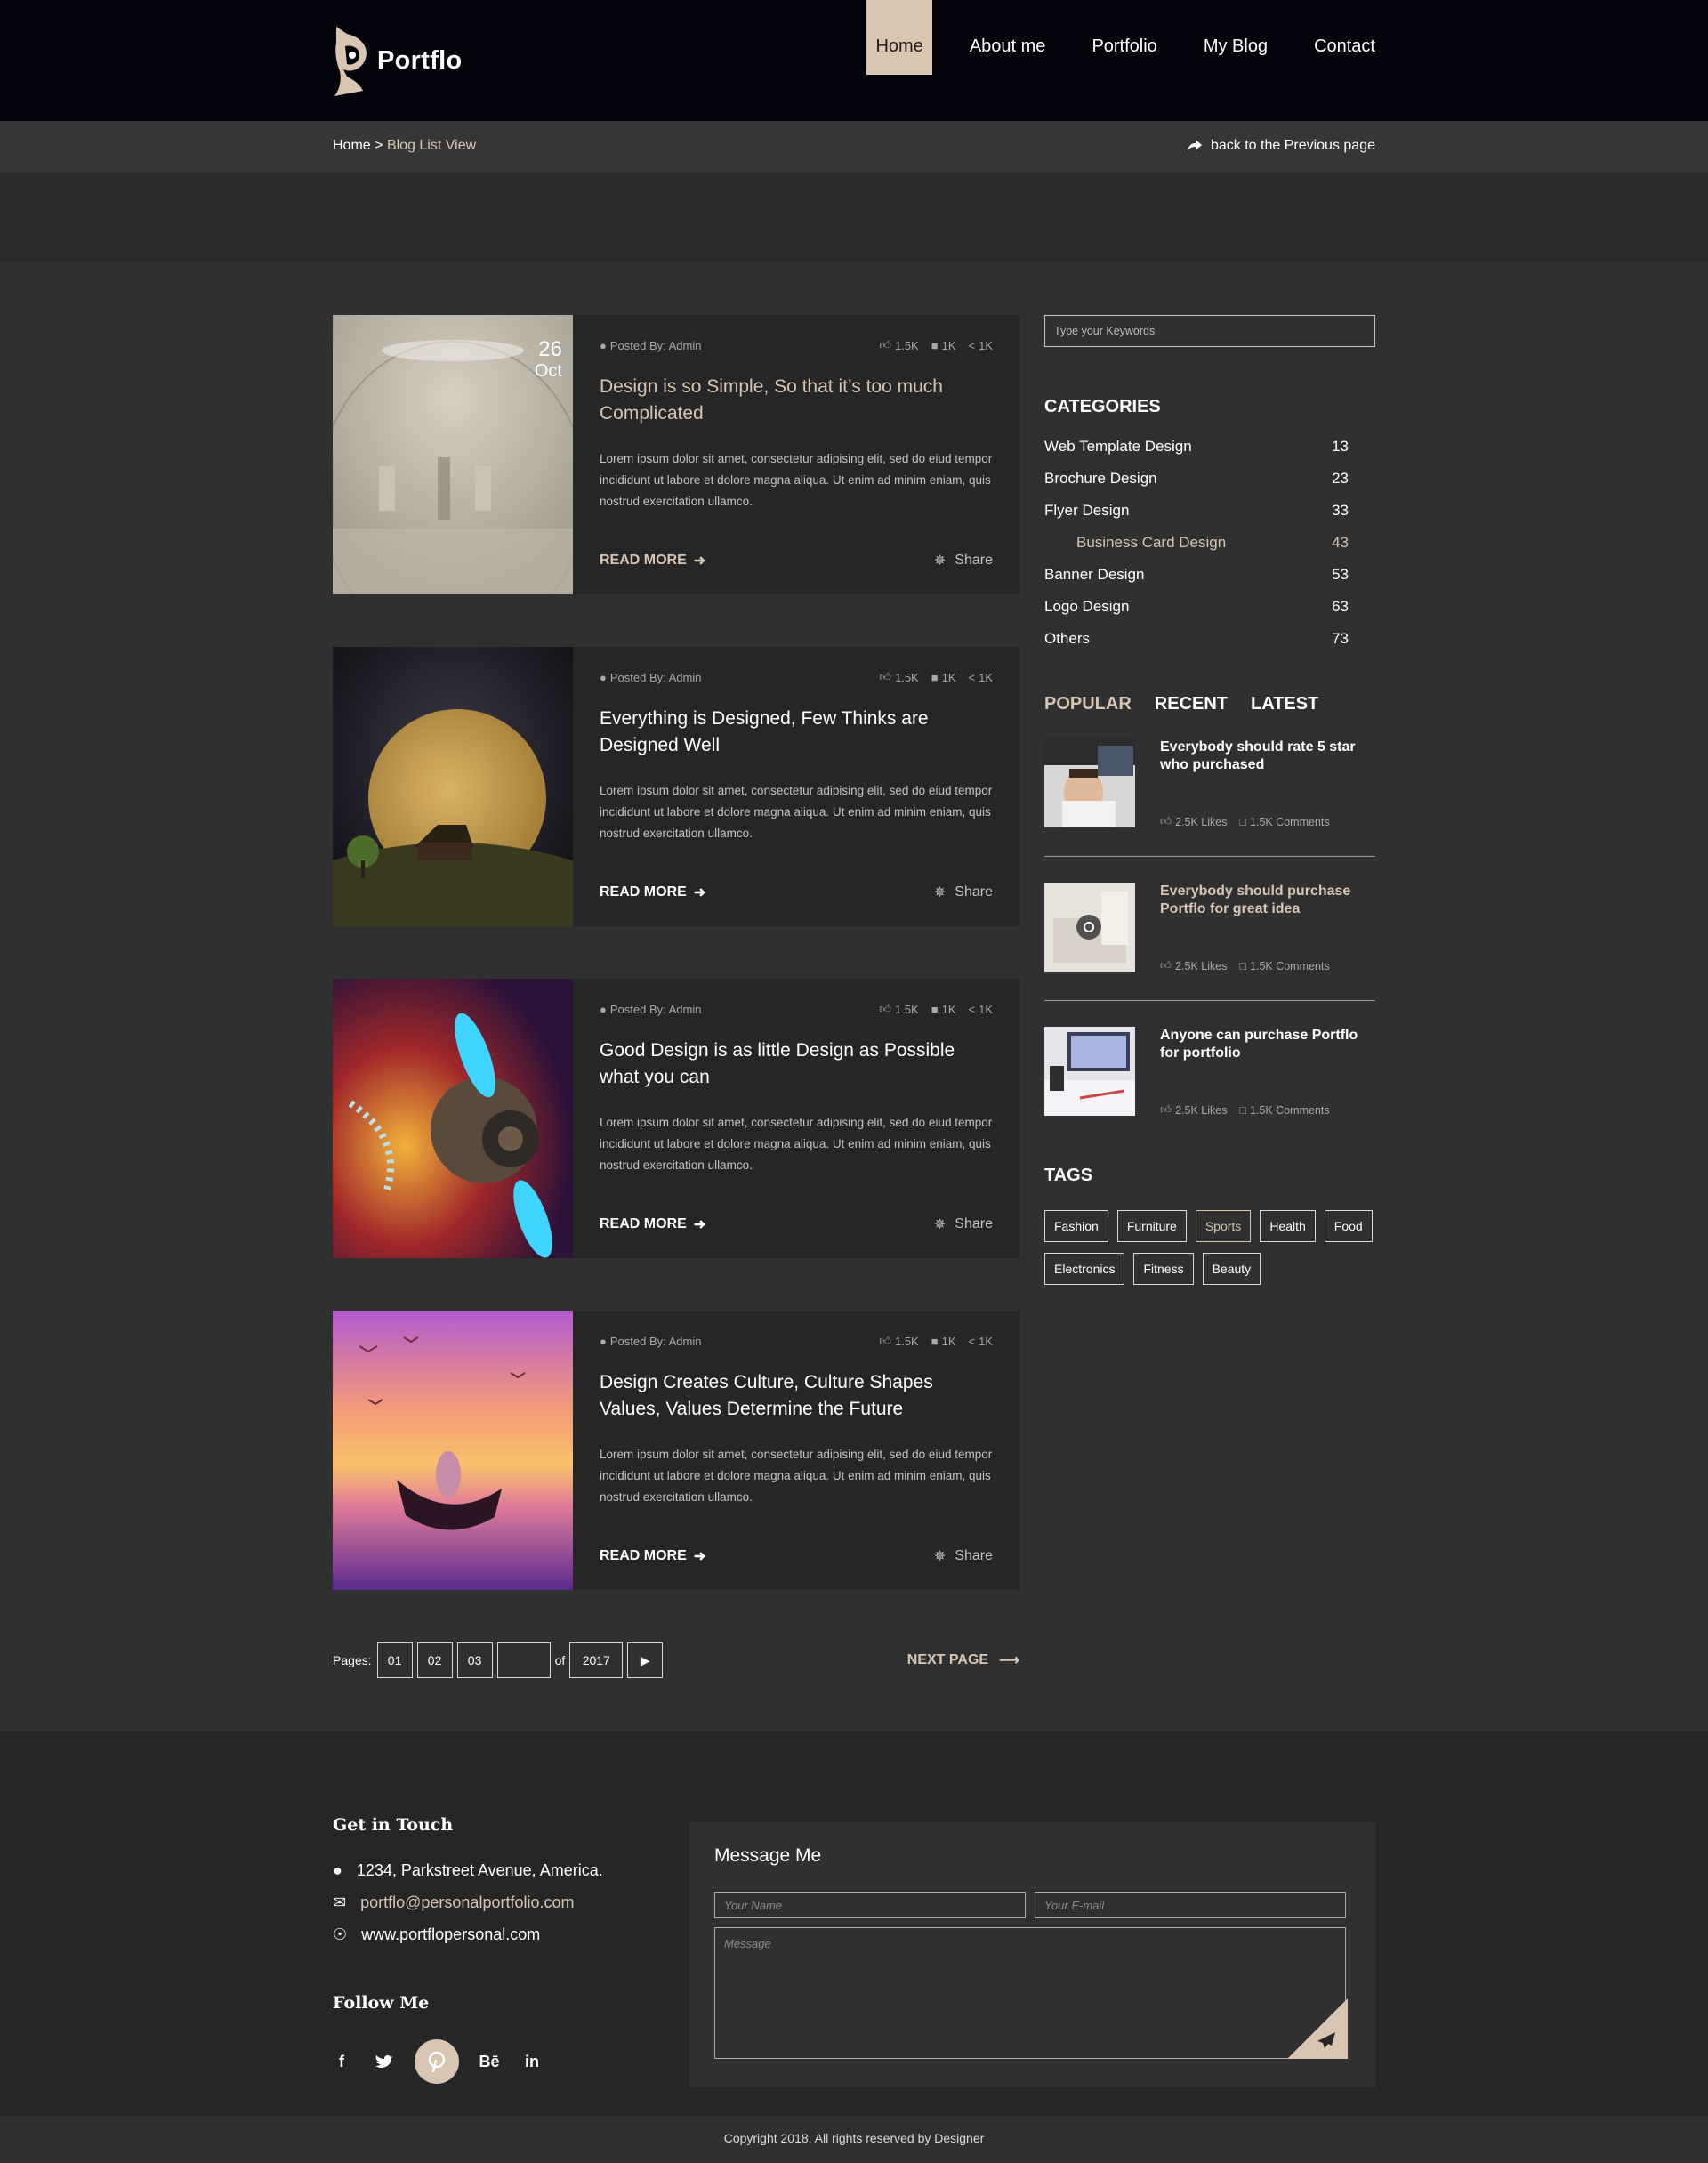  What do you see at coordinates (523, 1660) in the screenshot?
I see `page-number-input` at bounding box center [523, 1660].